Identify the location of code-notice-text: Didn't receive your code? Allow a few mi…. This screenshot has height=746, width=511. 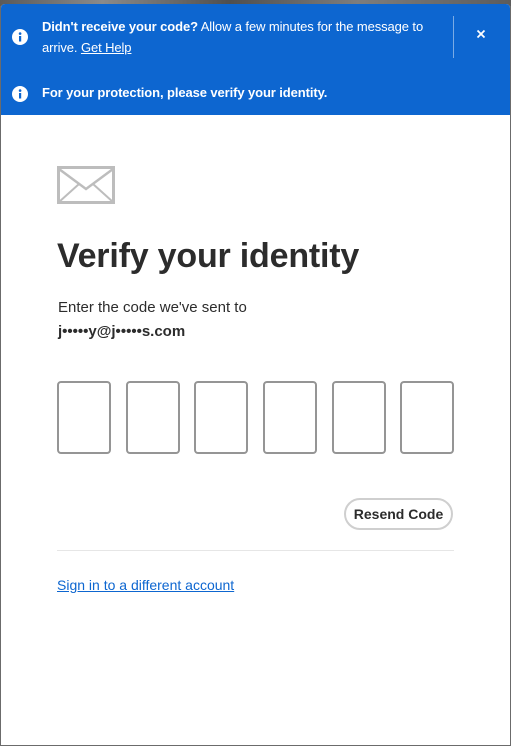
(239, 37).